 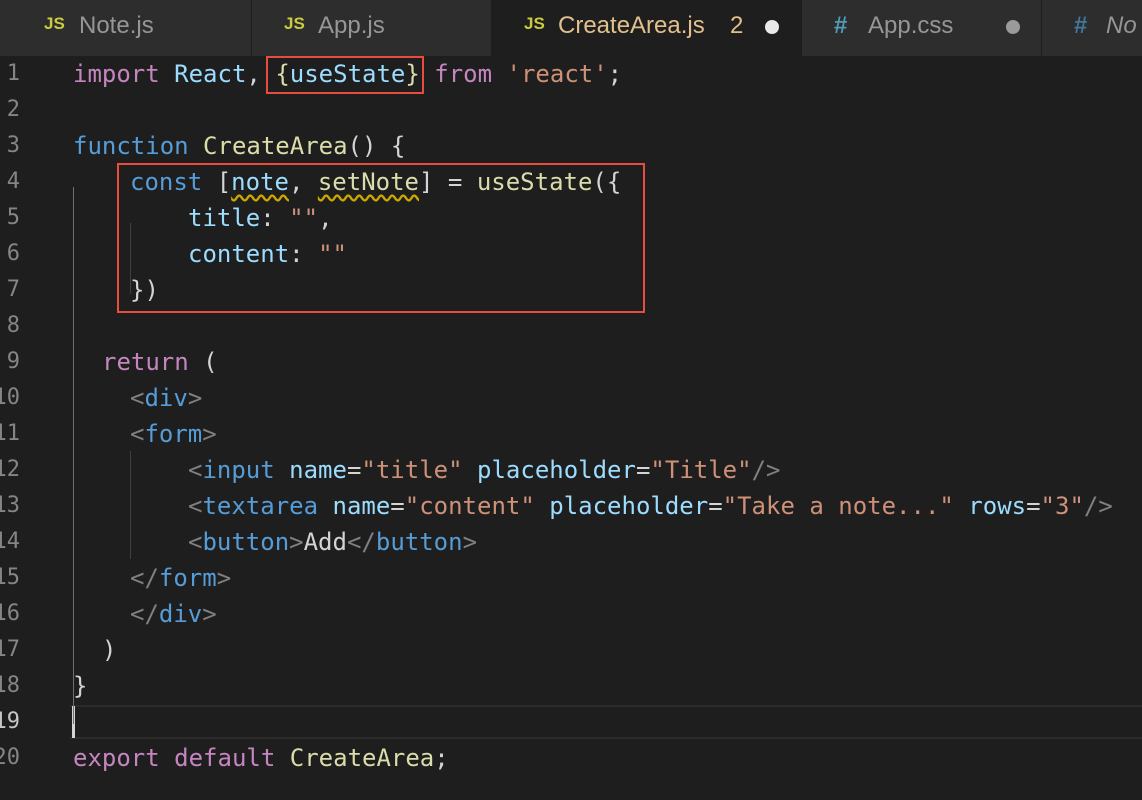 I want to click on code-line-15: </form>, so click(x=180, y=578).